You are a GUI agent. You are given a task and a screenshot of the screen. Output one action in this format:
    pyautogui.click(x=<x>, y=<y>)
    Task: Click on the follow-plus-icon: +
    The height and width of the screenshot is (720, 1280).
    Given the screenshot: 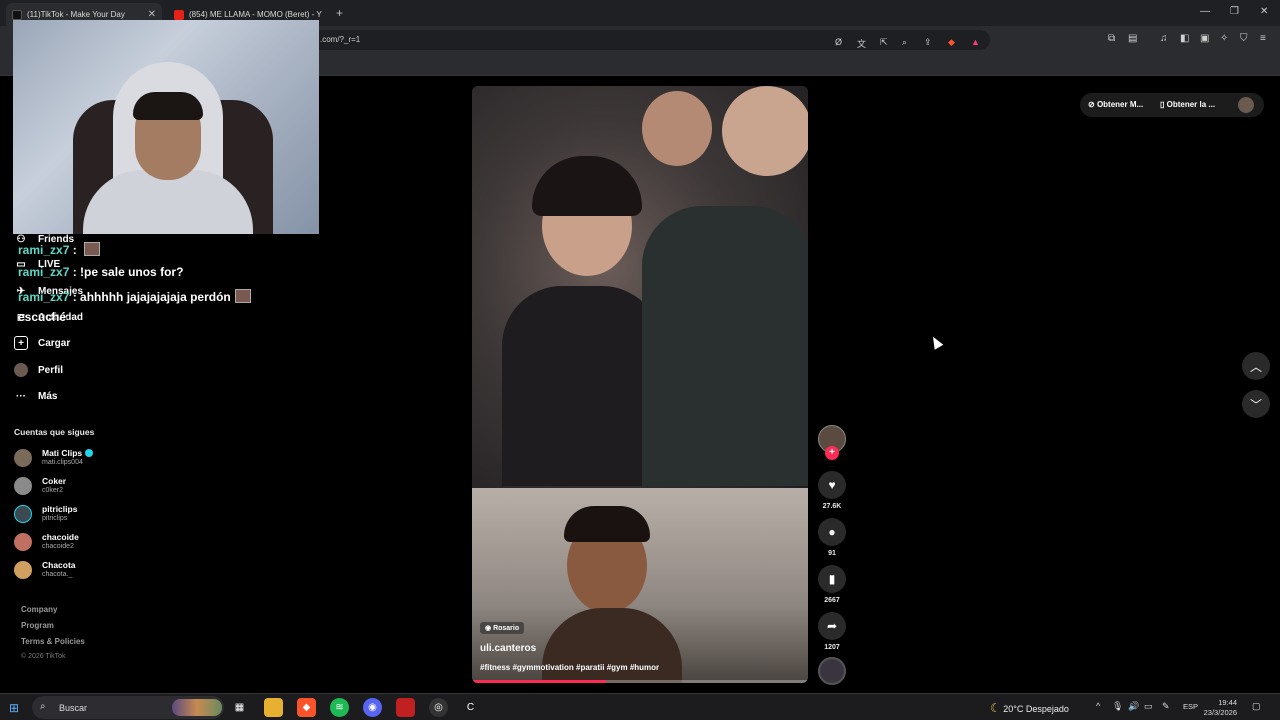 What is the action you would take?
    pyautogui.click(x=832, y=453)
    